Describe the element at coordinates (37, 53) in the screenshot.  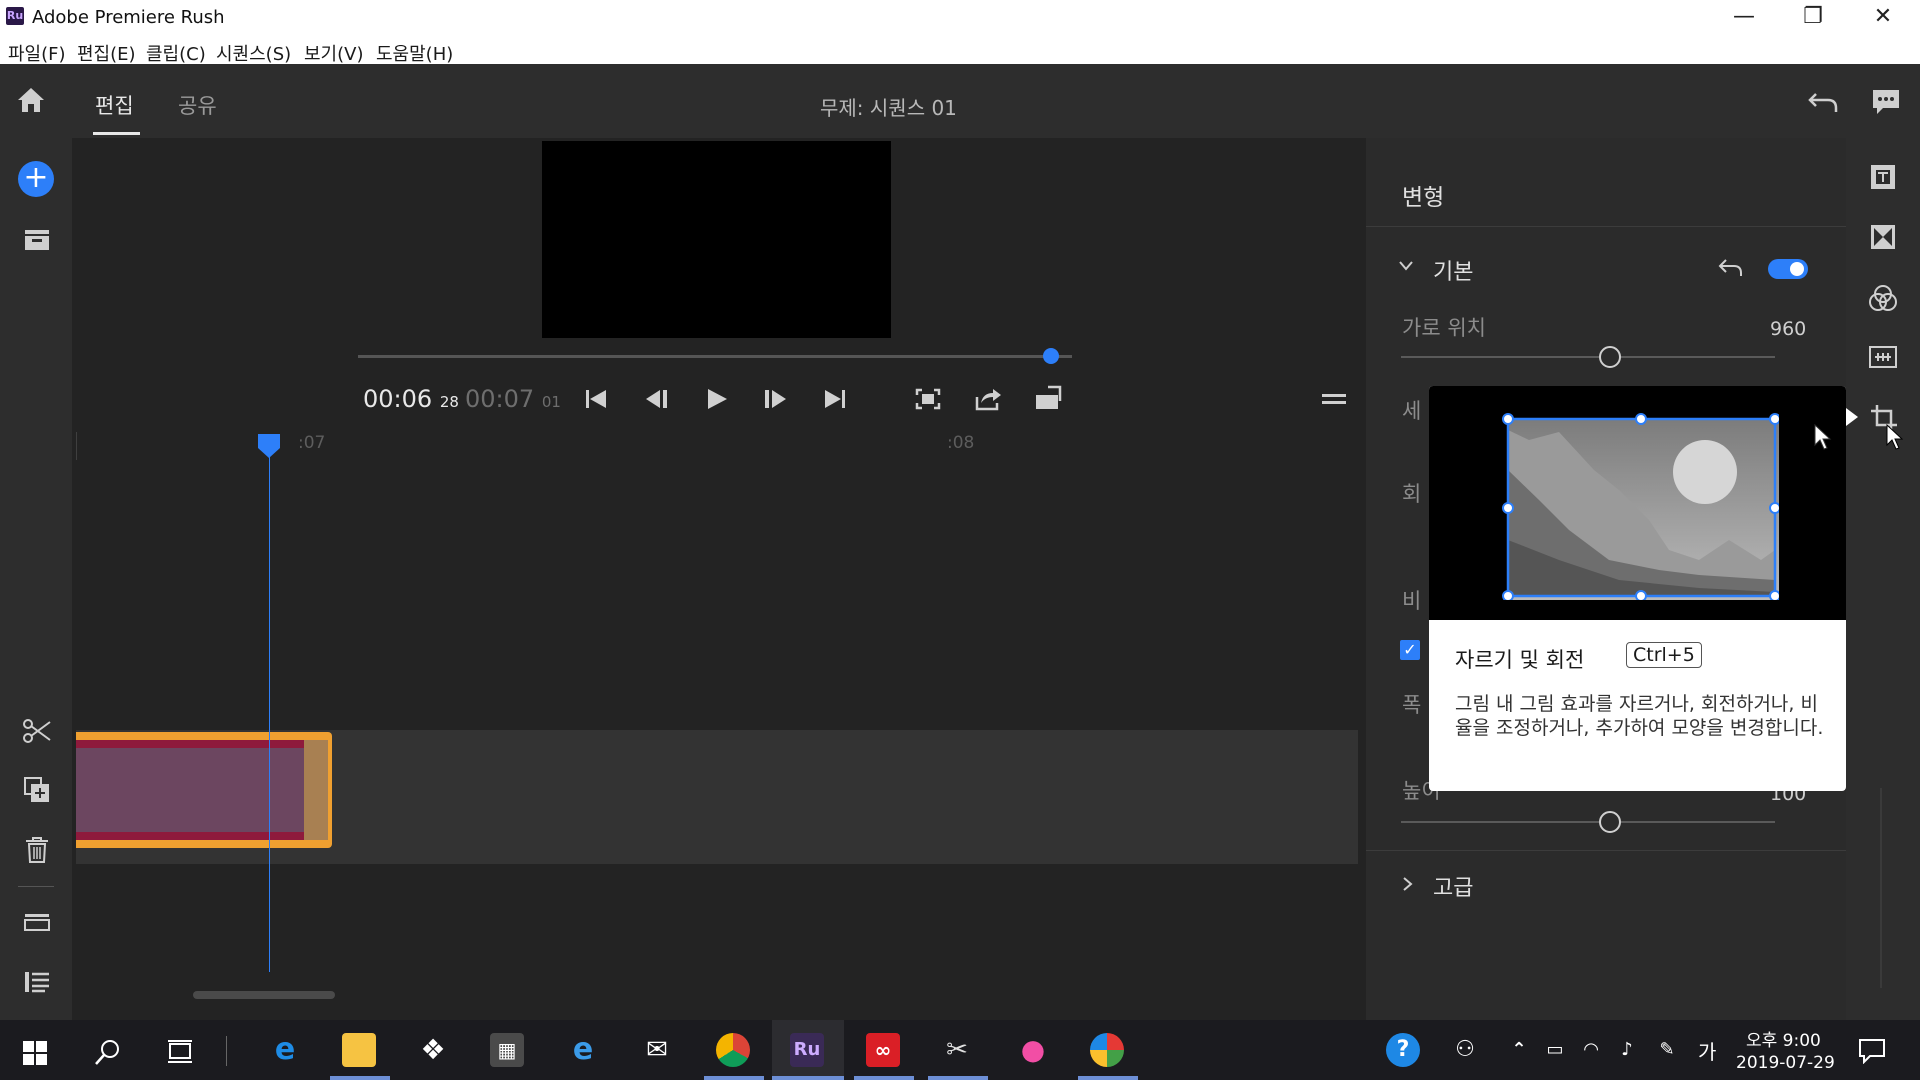
I see `menu-file: 파일(F)` at that location.